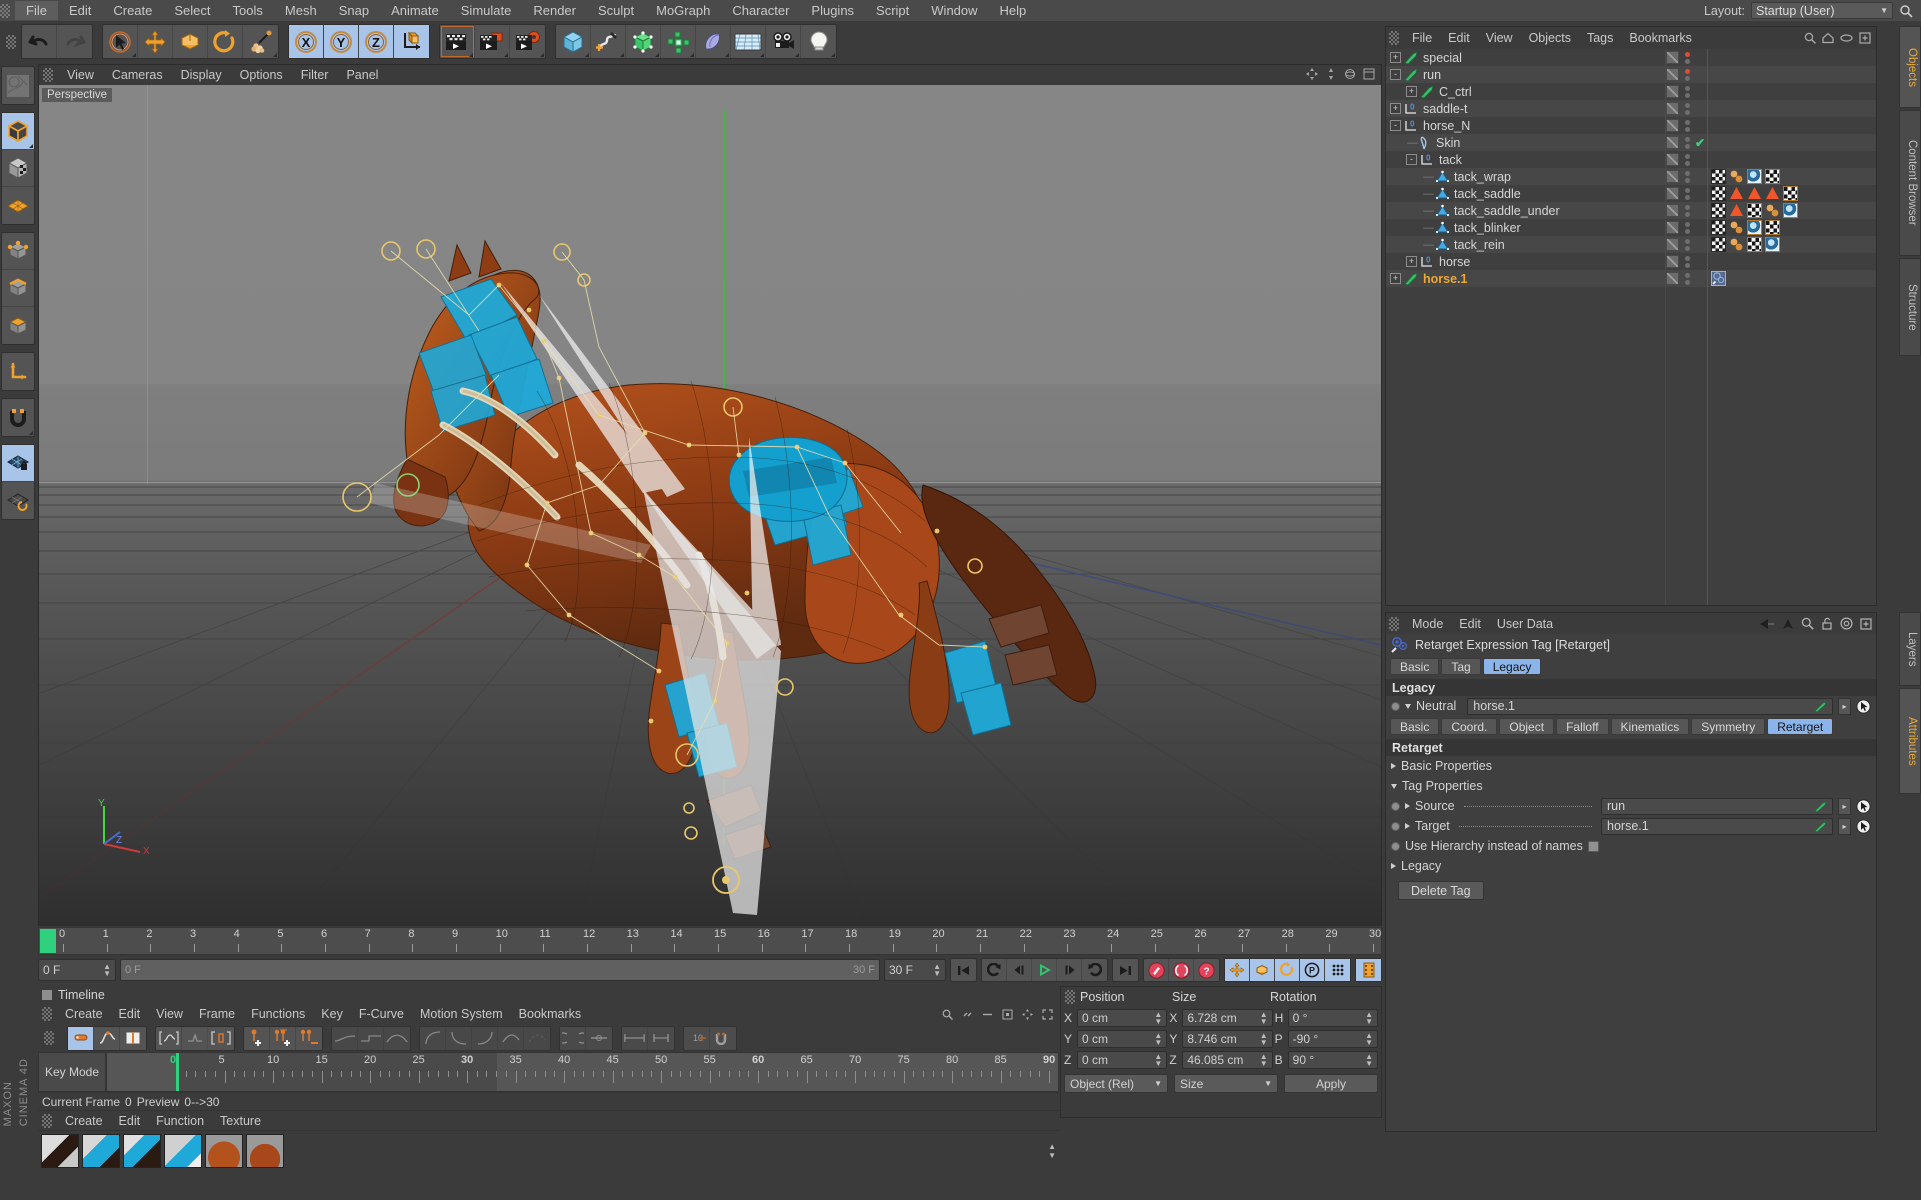 This screenshot has height=1200, width=1921. I want to click on menu-item-function: Function, so click(180, 1121).